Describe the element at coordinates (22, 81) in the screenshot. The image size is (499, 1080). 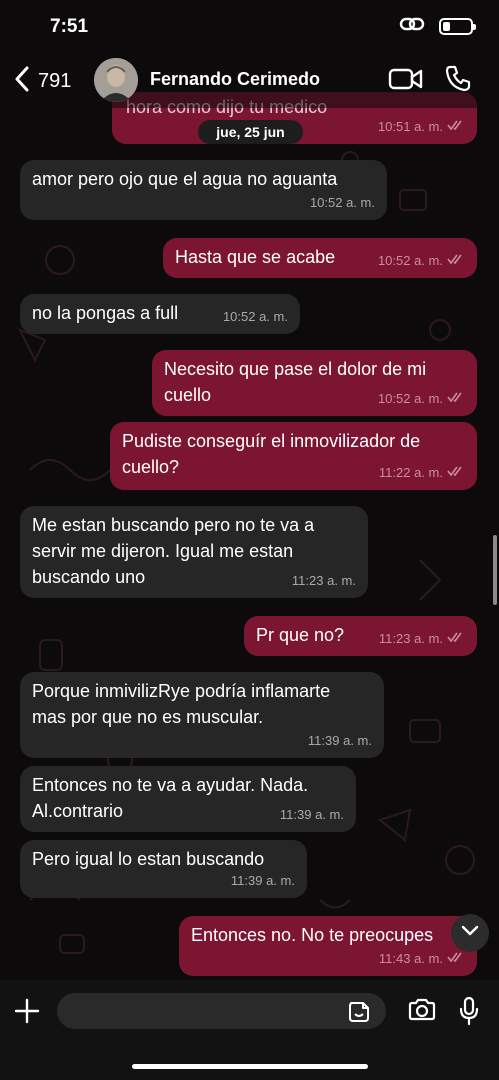
I see `chevron-left-icon` at that location.